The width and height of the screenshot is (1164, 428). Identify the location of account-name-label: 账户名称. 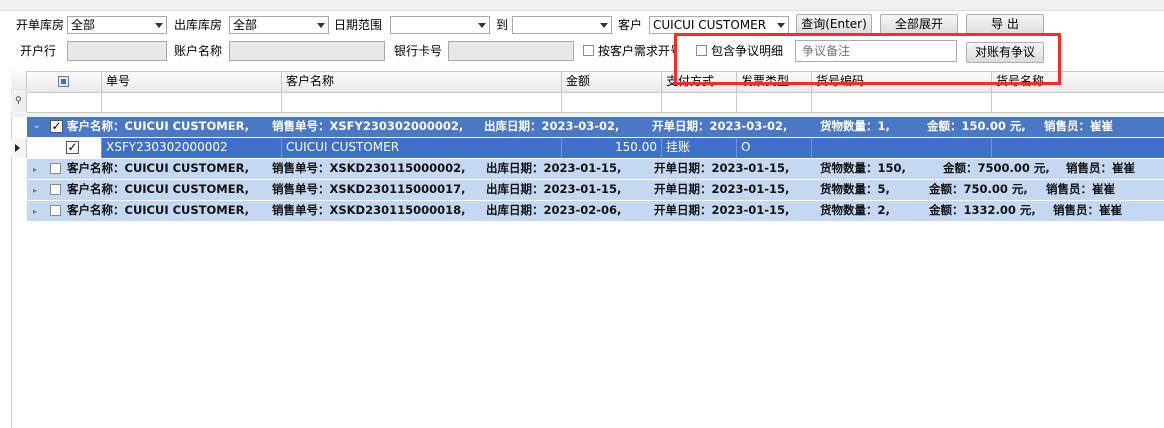
(198, 51).